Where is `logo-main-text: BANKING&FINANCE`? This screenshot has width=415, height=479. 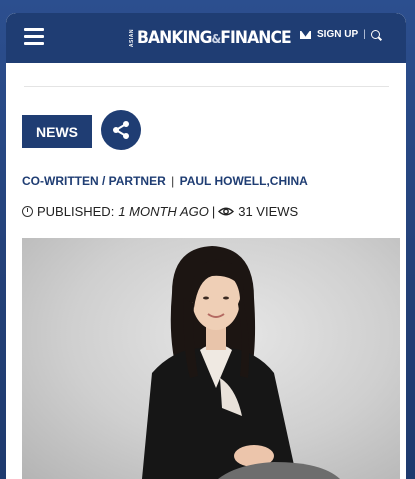
logo-main-text: BANKING&FINANCE is located at coordinates (214, 38).